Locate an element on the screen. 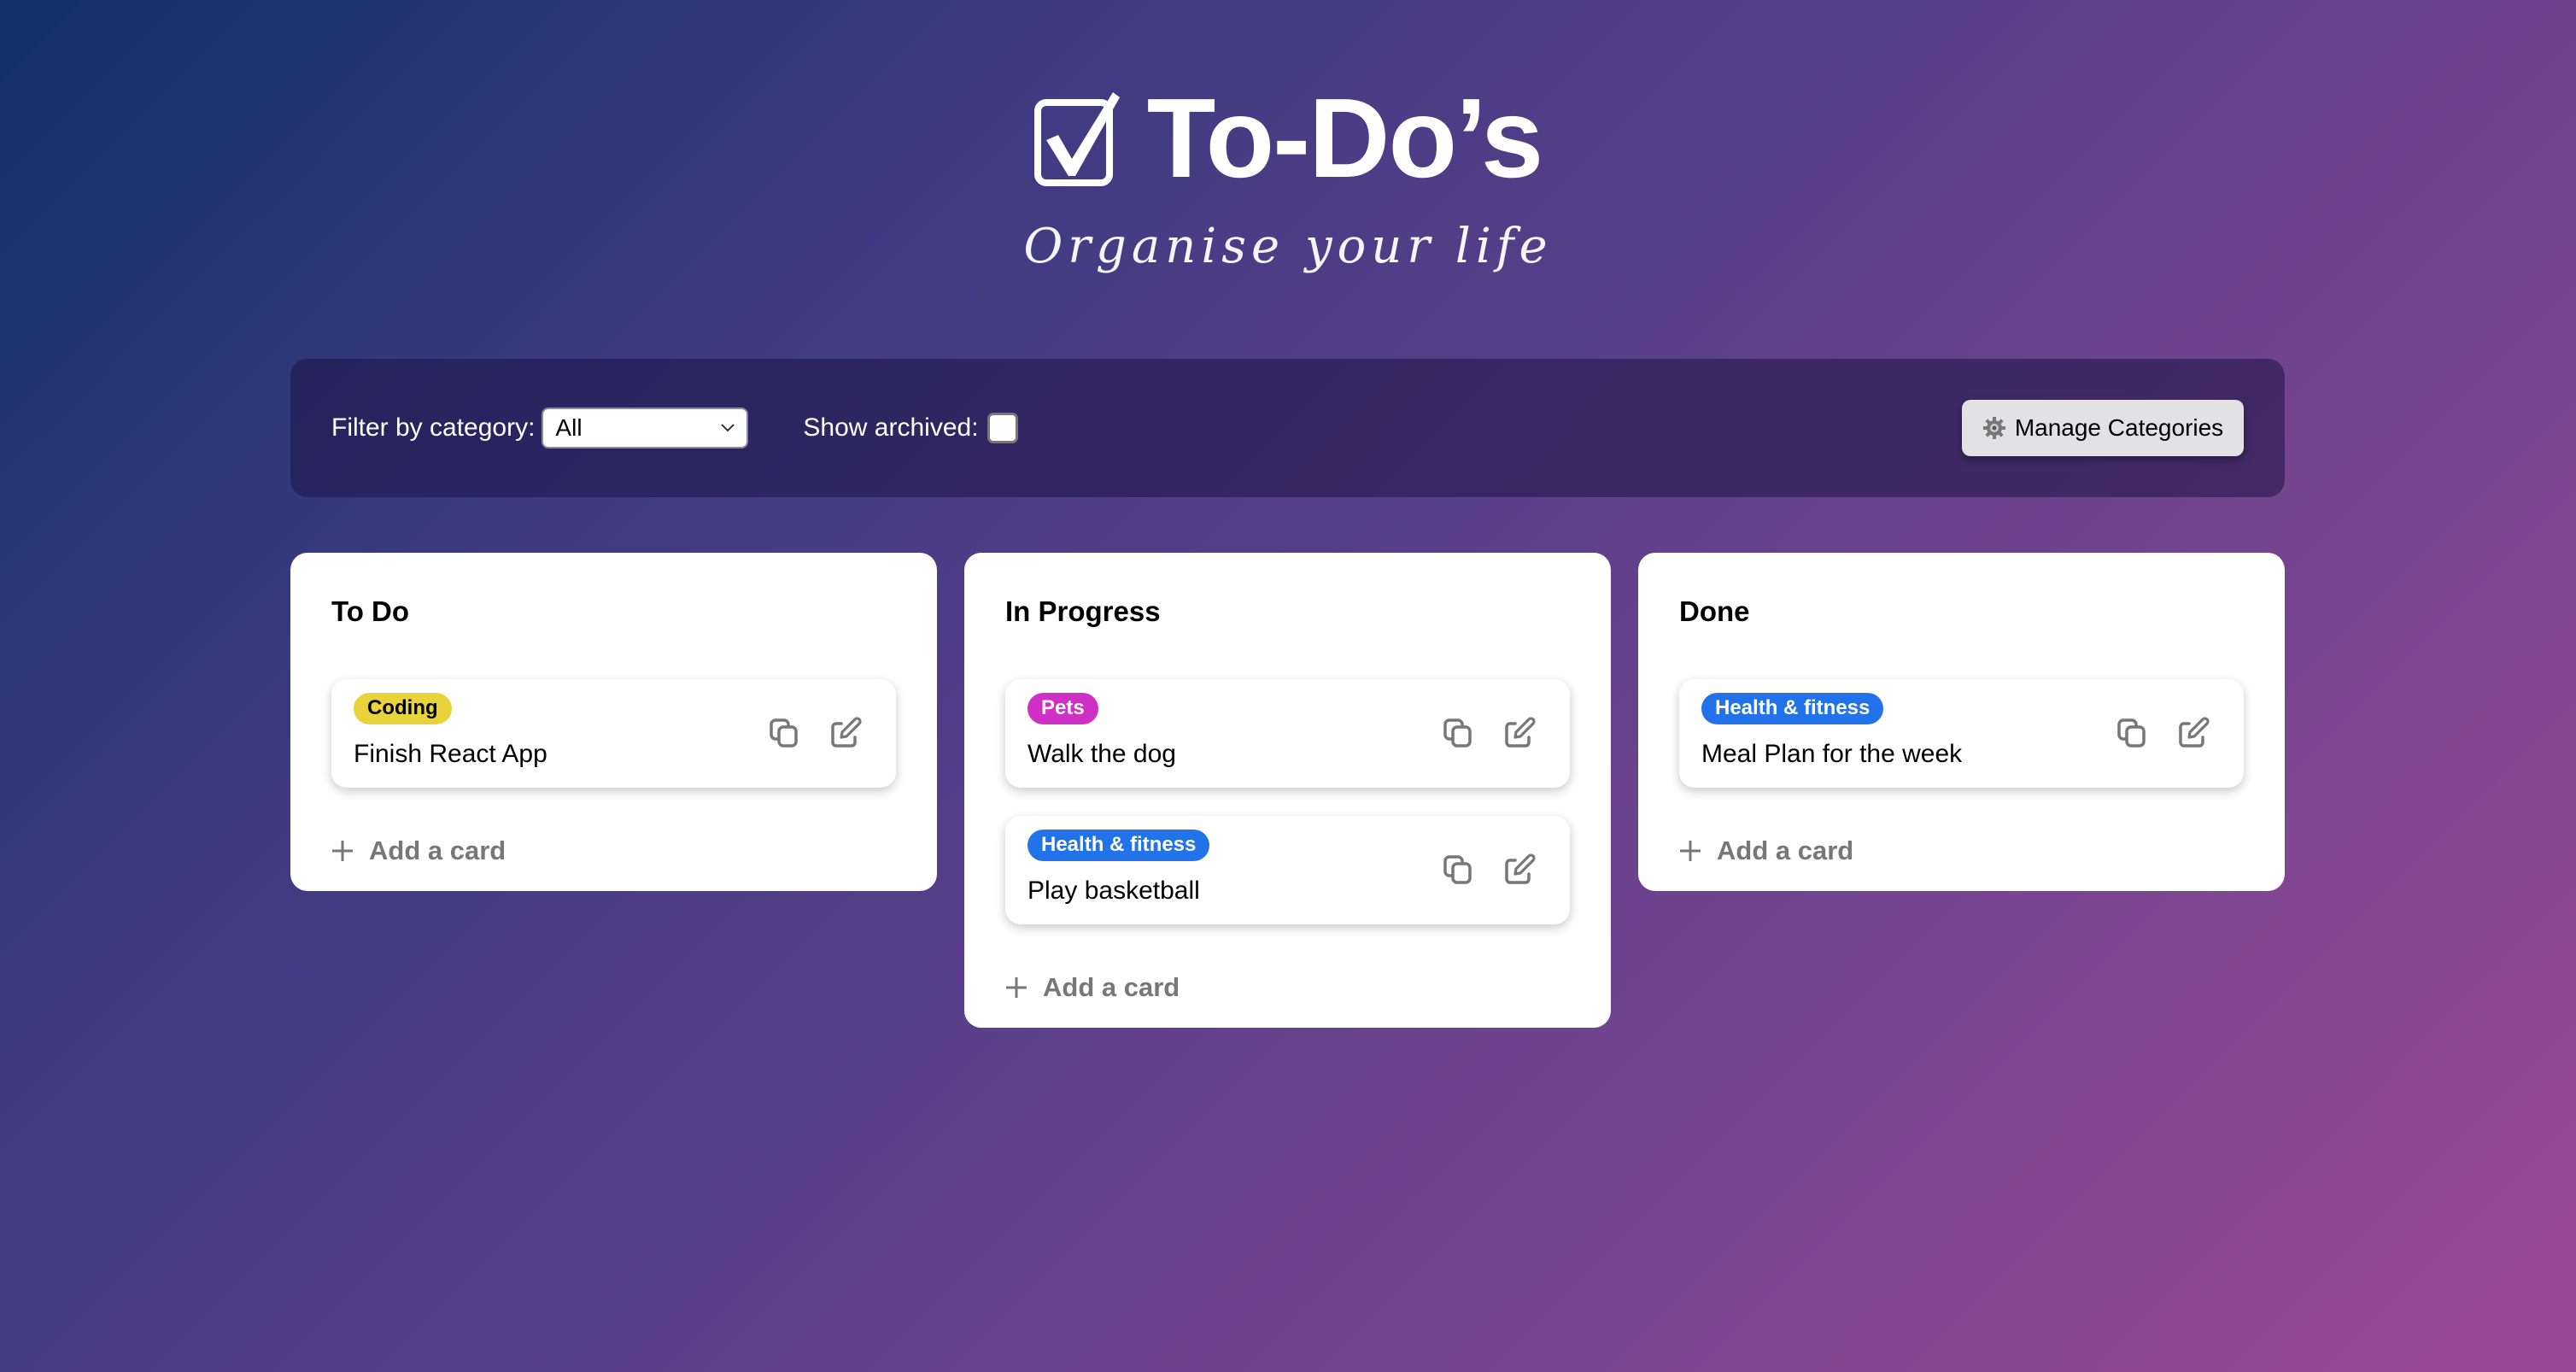 The height and width of the screenshot is (1372, 2576). gear-icon is located at coordinates (1993, 428).